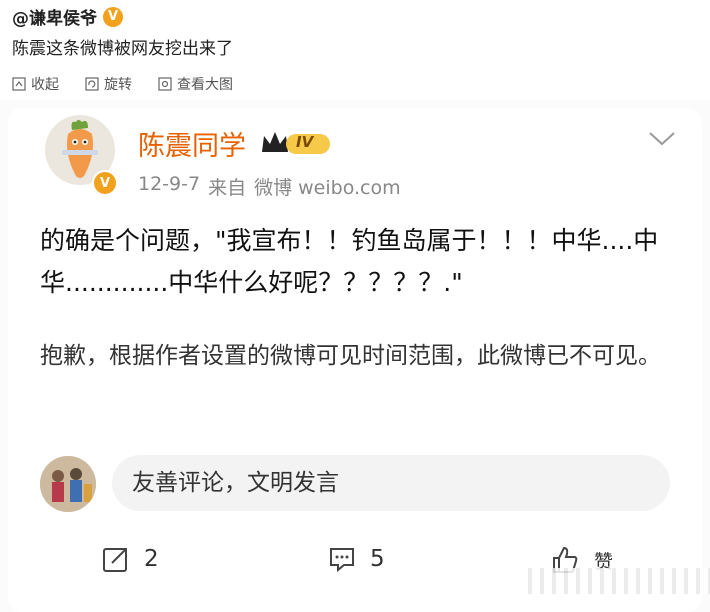 This screenshot has height=612, width=710. What do you see at coordinates (165, 84) in the screenshot?
I see `view-large-icon` at bounding box center [165, 84].